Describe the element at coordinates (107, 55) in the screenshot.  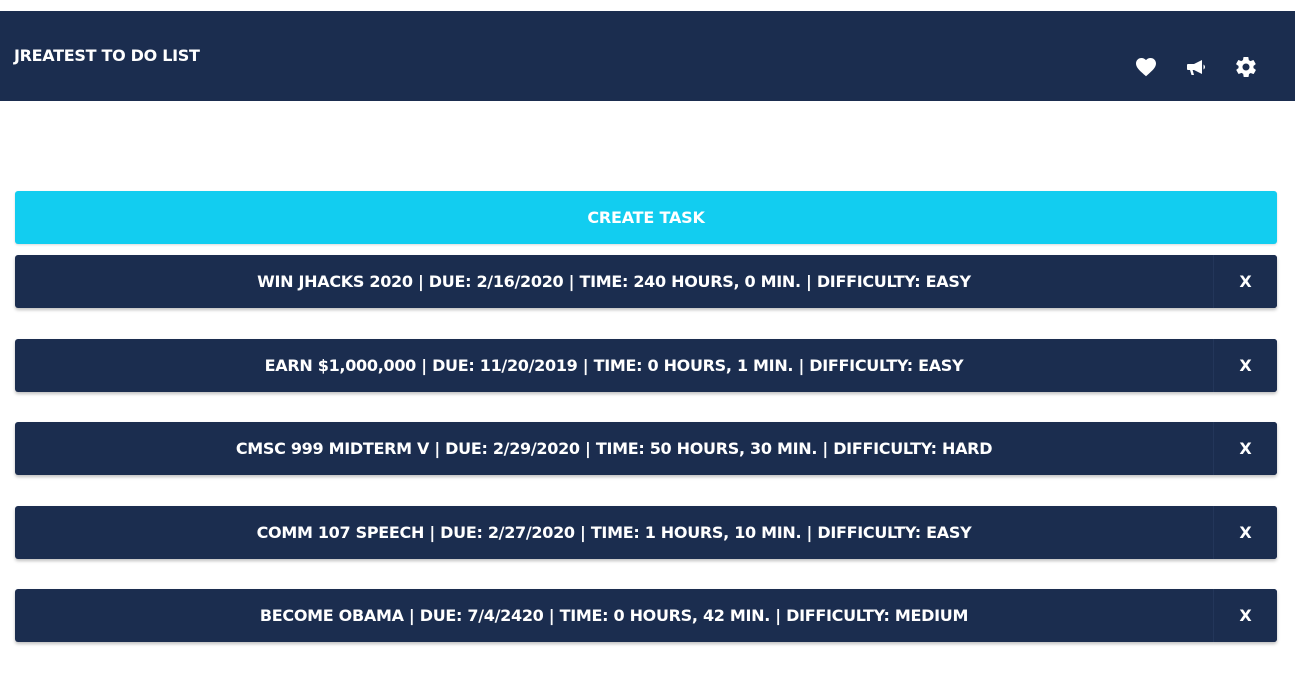
I see `app-title: JREATEST TO DO LIST` at that location.